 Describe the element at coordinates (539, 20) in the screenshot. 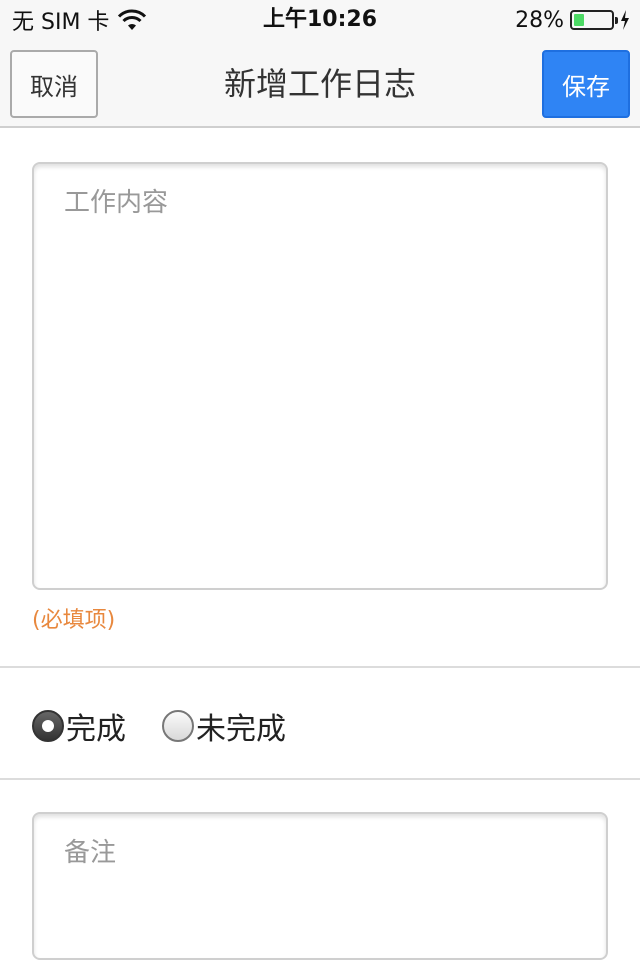

I see `battery-percentage: 28%` at that location.